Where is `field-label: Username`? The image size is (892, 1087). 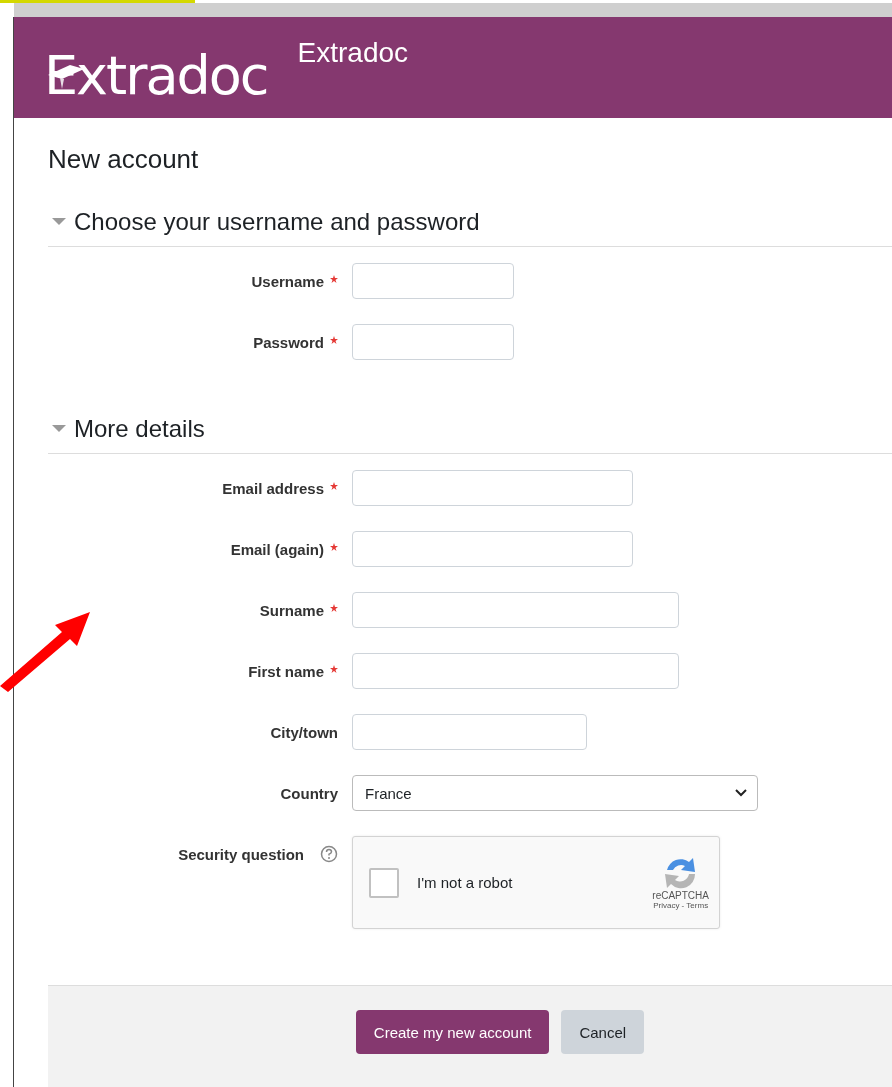 field-label: Username is located at coordinates (287, 281).